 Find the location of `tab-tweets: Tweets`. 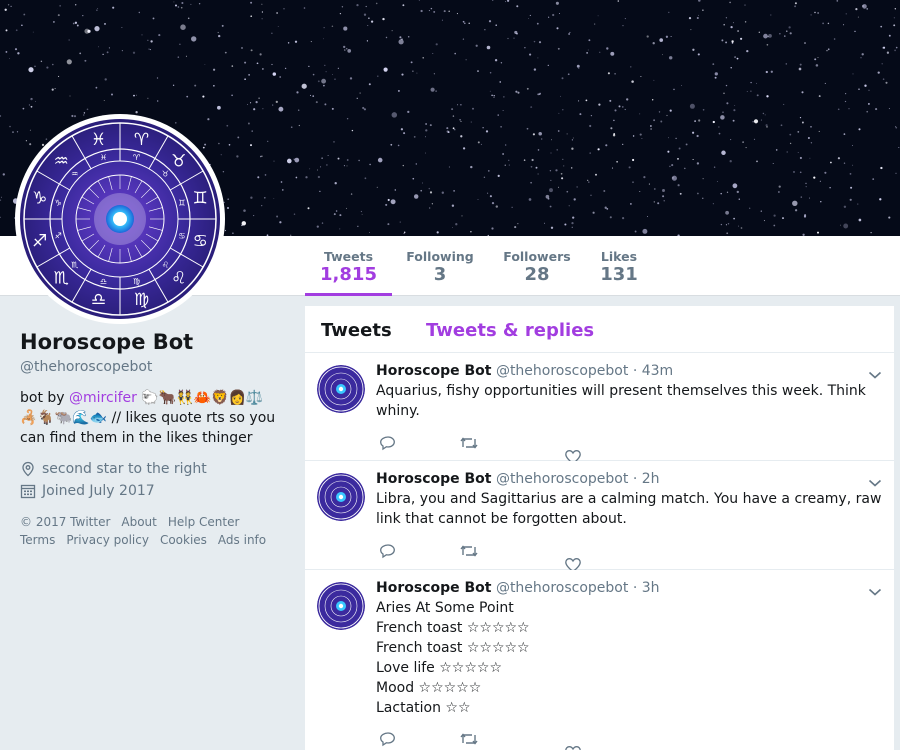

tab-tweets: Tweets is located at coordinates (356, 330).